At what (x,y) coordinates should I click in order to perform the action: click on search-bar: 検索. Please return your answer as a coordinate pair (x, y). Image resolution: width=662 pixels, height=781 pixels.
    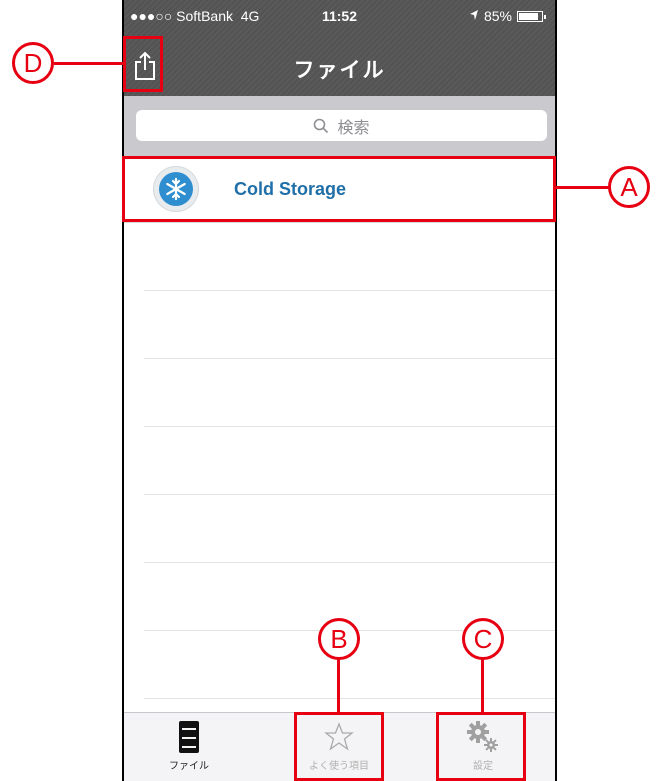
    Looking at the image, I should click on (339, 126).